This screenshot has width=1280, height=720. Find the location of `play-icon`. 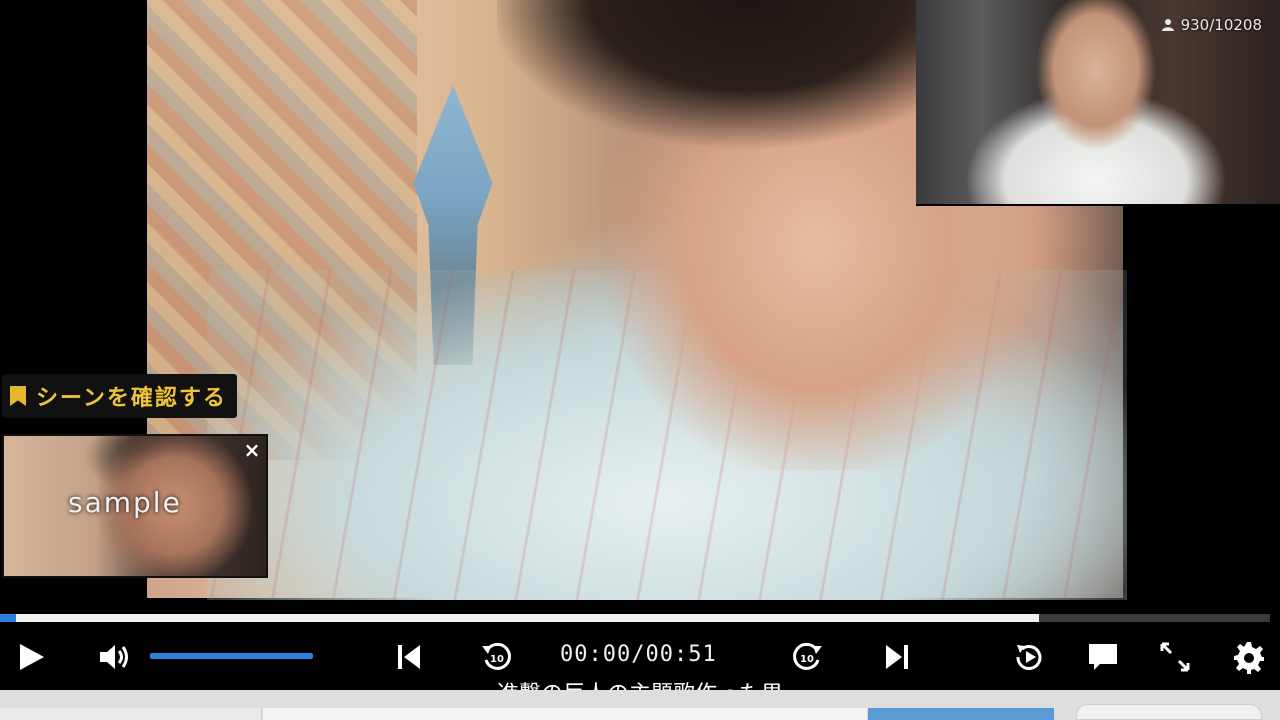

play-icon is located at coordinates (32, 657).